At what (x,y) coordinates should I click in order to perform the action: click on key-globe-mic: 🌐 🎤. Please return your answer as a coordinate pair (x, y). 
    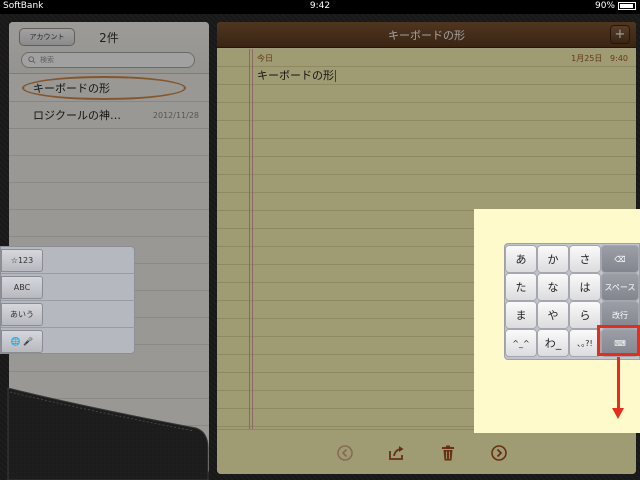
    Looking at the image, I should click on (22, 341).